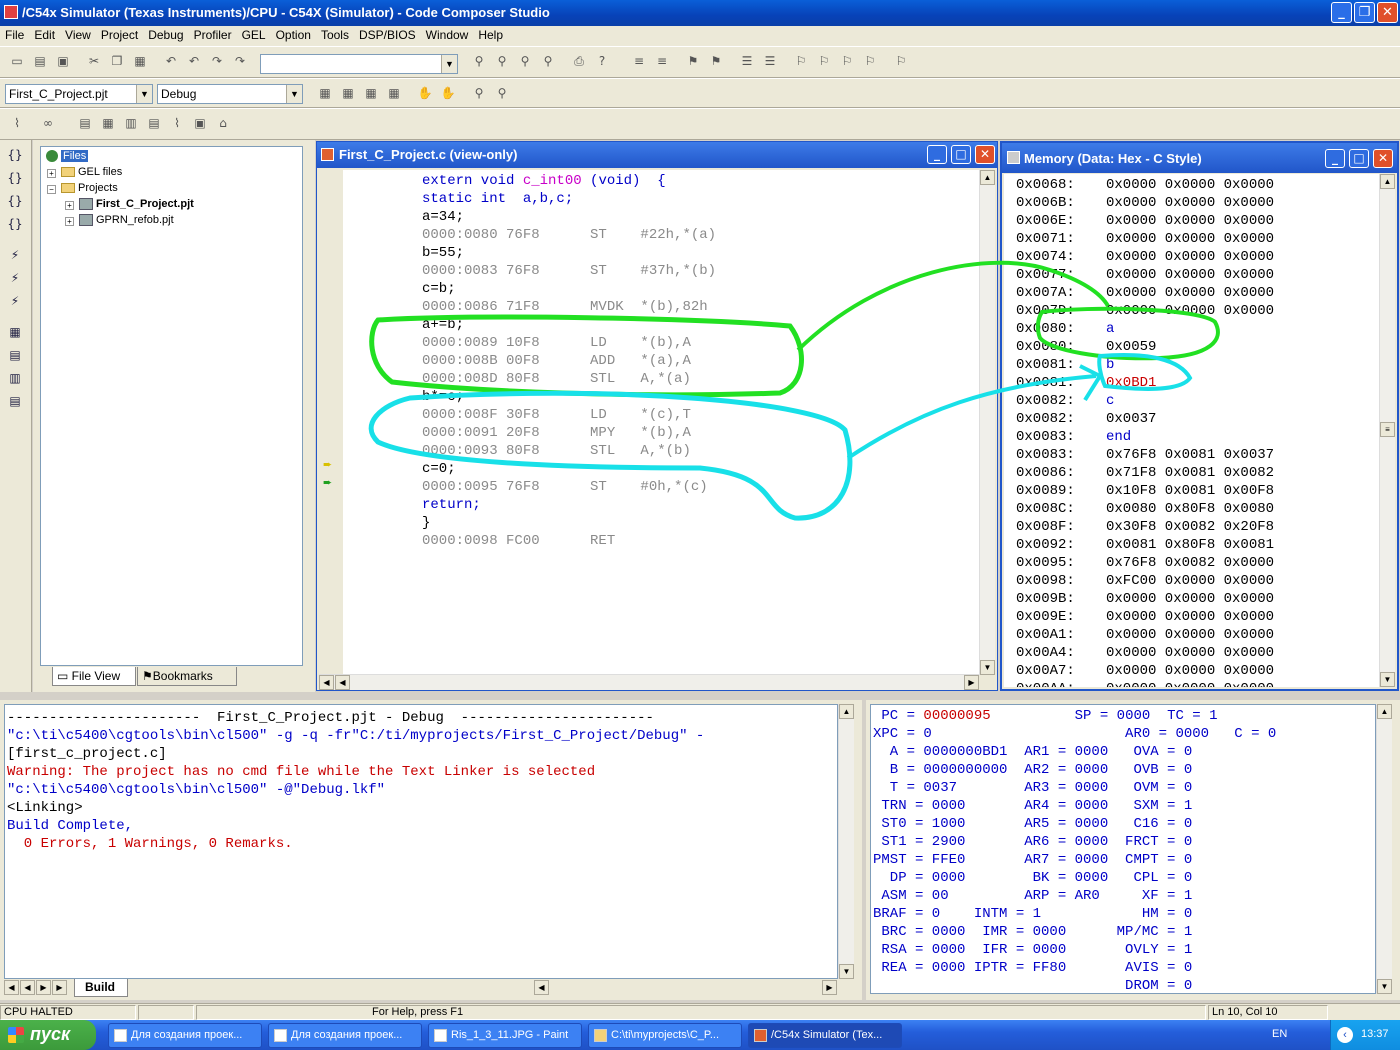 Image resolution: width=1400 pixels, height=1050 pixels. I want to click on collapse-icon: −, so click(51, 189).